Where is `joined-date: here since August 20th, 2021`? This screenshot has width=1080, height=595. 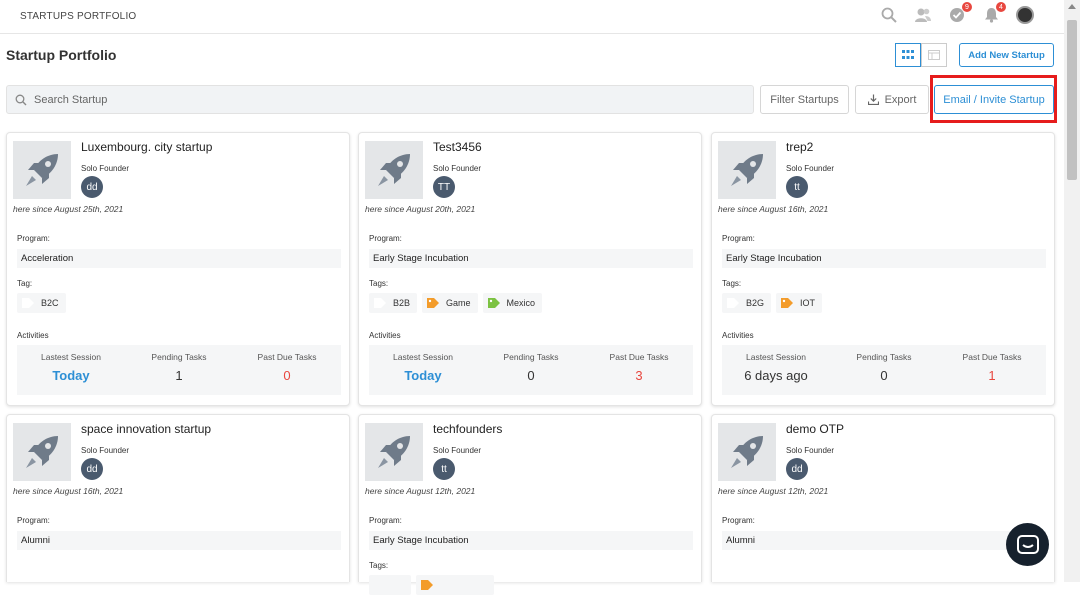
joined-date: here since August 20th, 2021 is located at coordinates (420, 209).